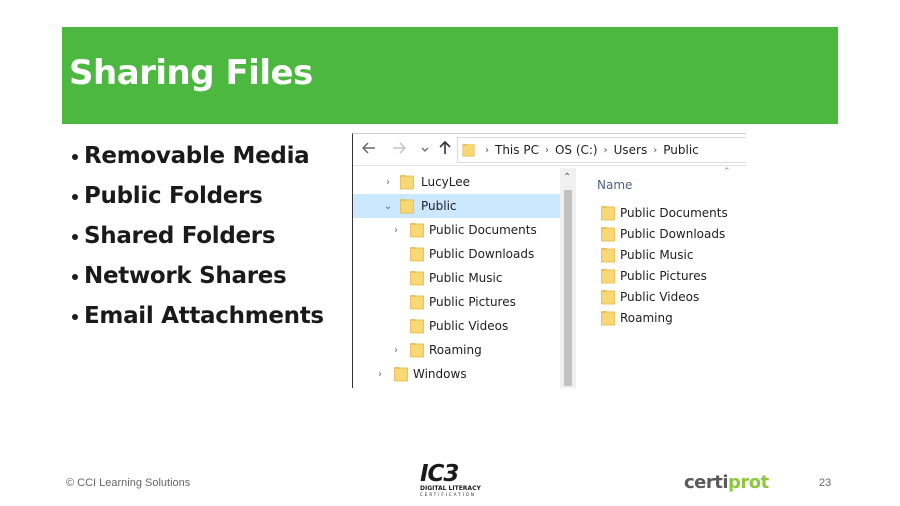 The height and width of the screenshot is (506, 900). I want to click on tree-item-label: Public Videos, so click(469, 326).